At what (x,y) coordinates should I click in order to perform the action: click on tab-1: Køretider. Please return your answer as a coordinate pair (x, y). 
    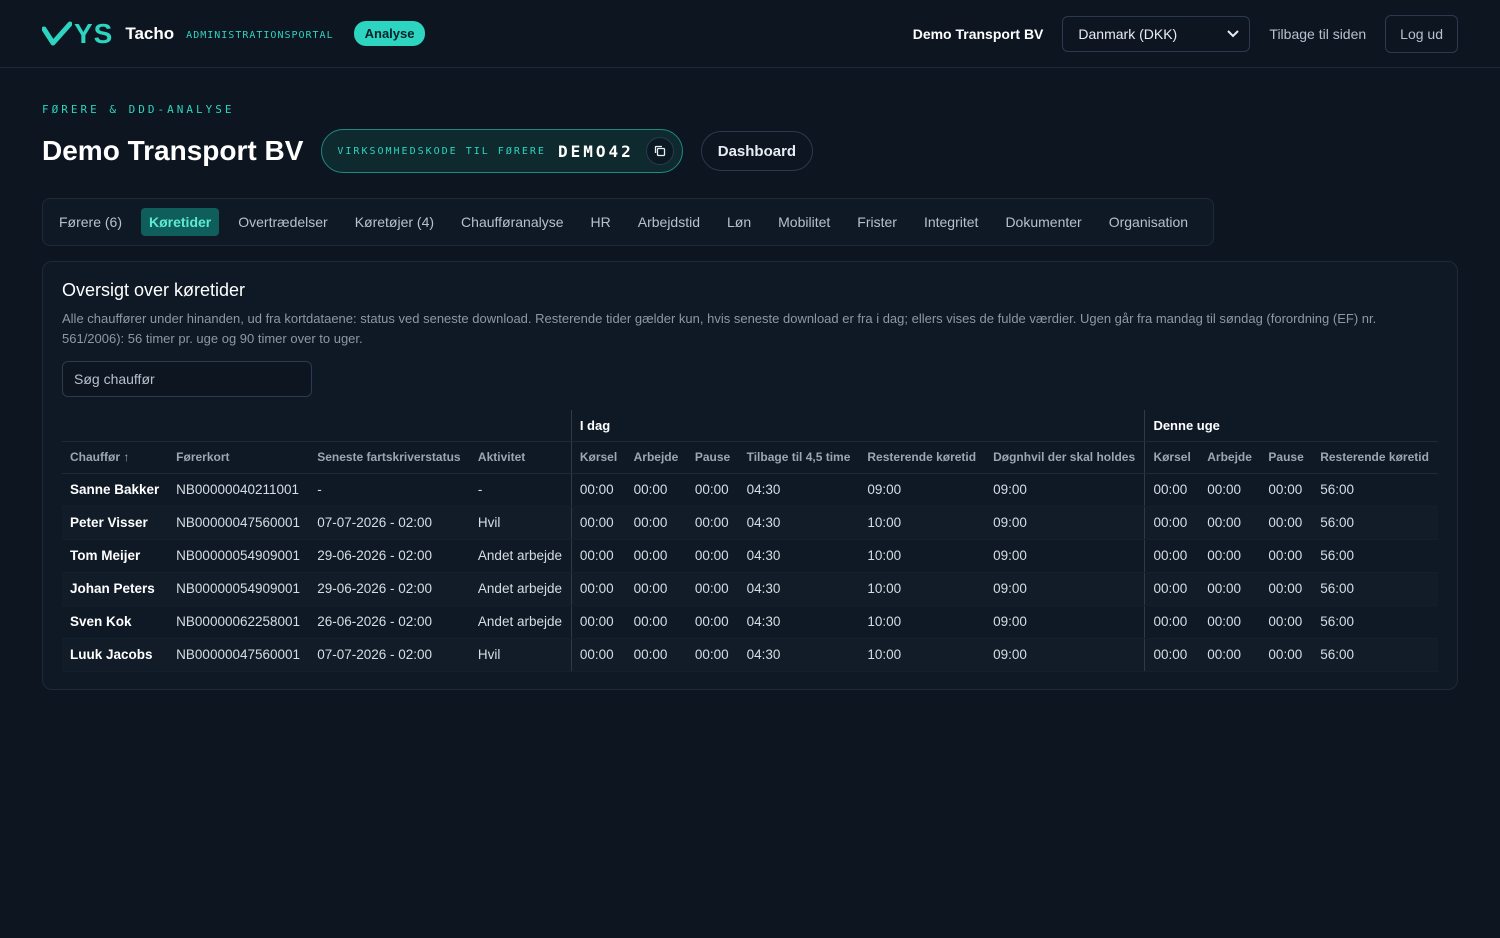
    Looking at the image, I should click on (180, 222).